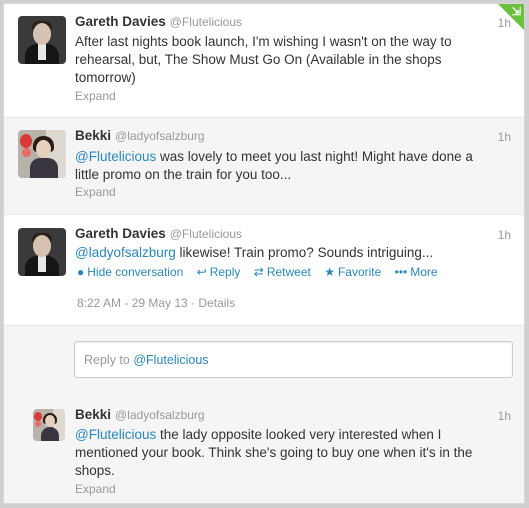 The image size is (529, 508). What do you see at coordinates (511, 17) in the screenshot?
I see `retweeted-corner-icon: ⇲` at bounding box center [511, 17].